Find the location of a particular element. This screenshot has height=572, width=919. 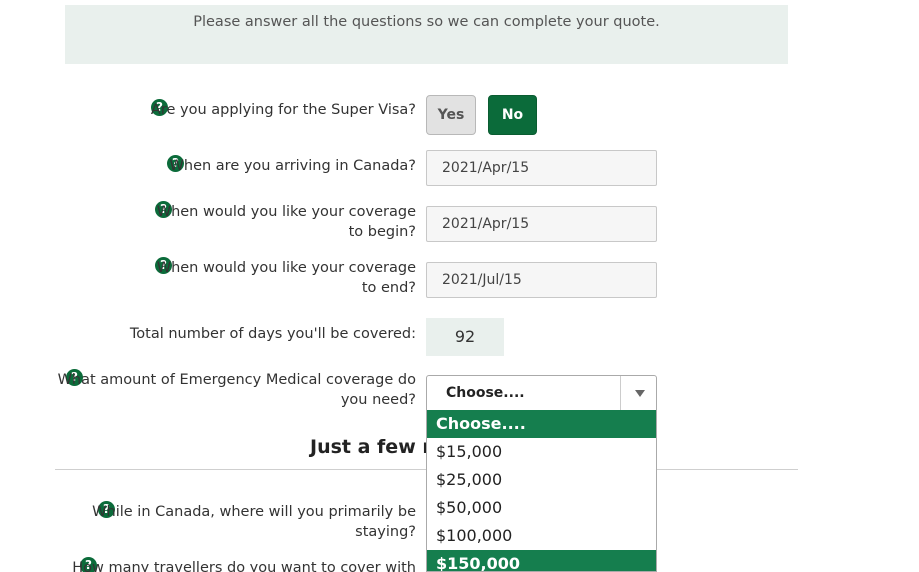

coverage-begin-input: 2021/Apr/15 is located at coordinates (541, 224).